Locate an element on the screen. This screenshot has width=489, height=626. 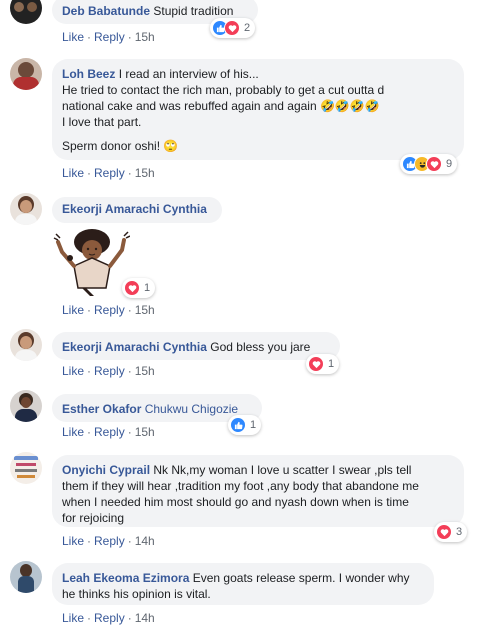
reaction-summary: 9 is located at coordinates (429, 164).